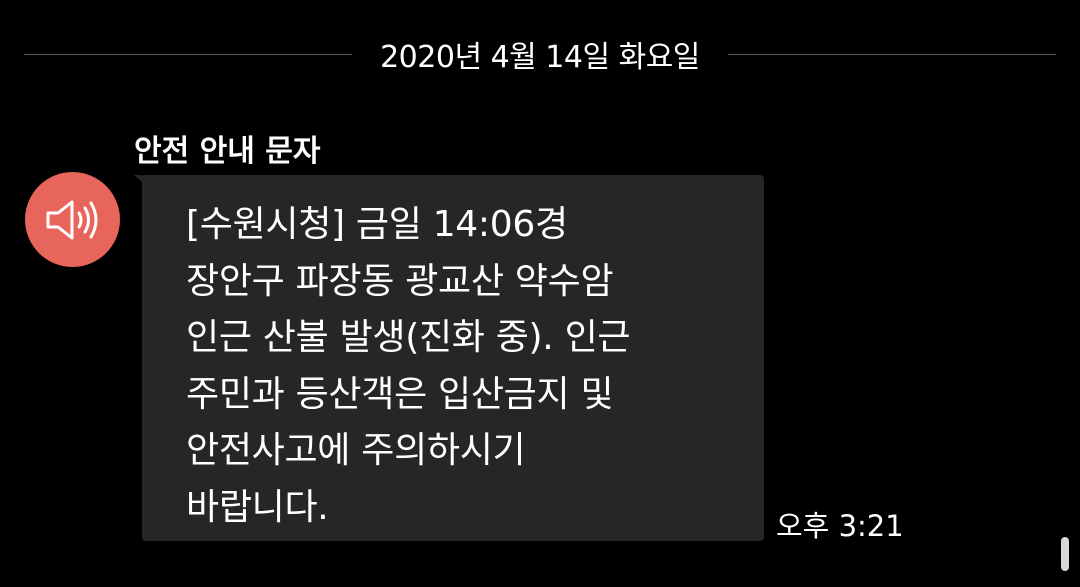 This screenshot has width=1080, height=587. Describe the element at coordinates (1065, 554) in the screenshot. I see `scrollbar-thumb` at that location.